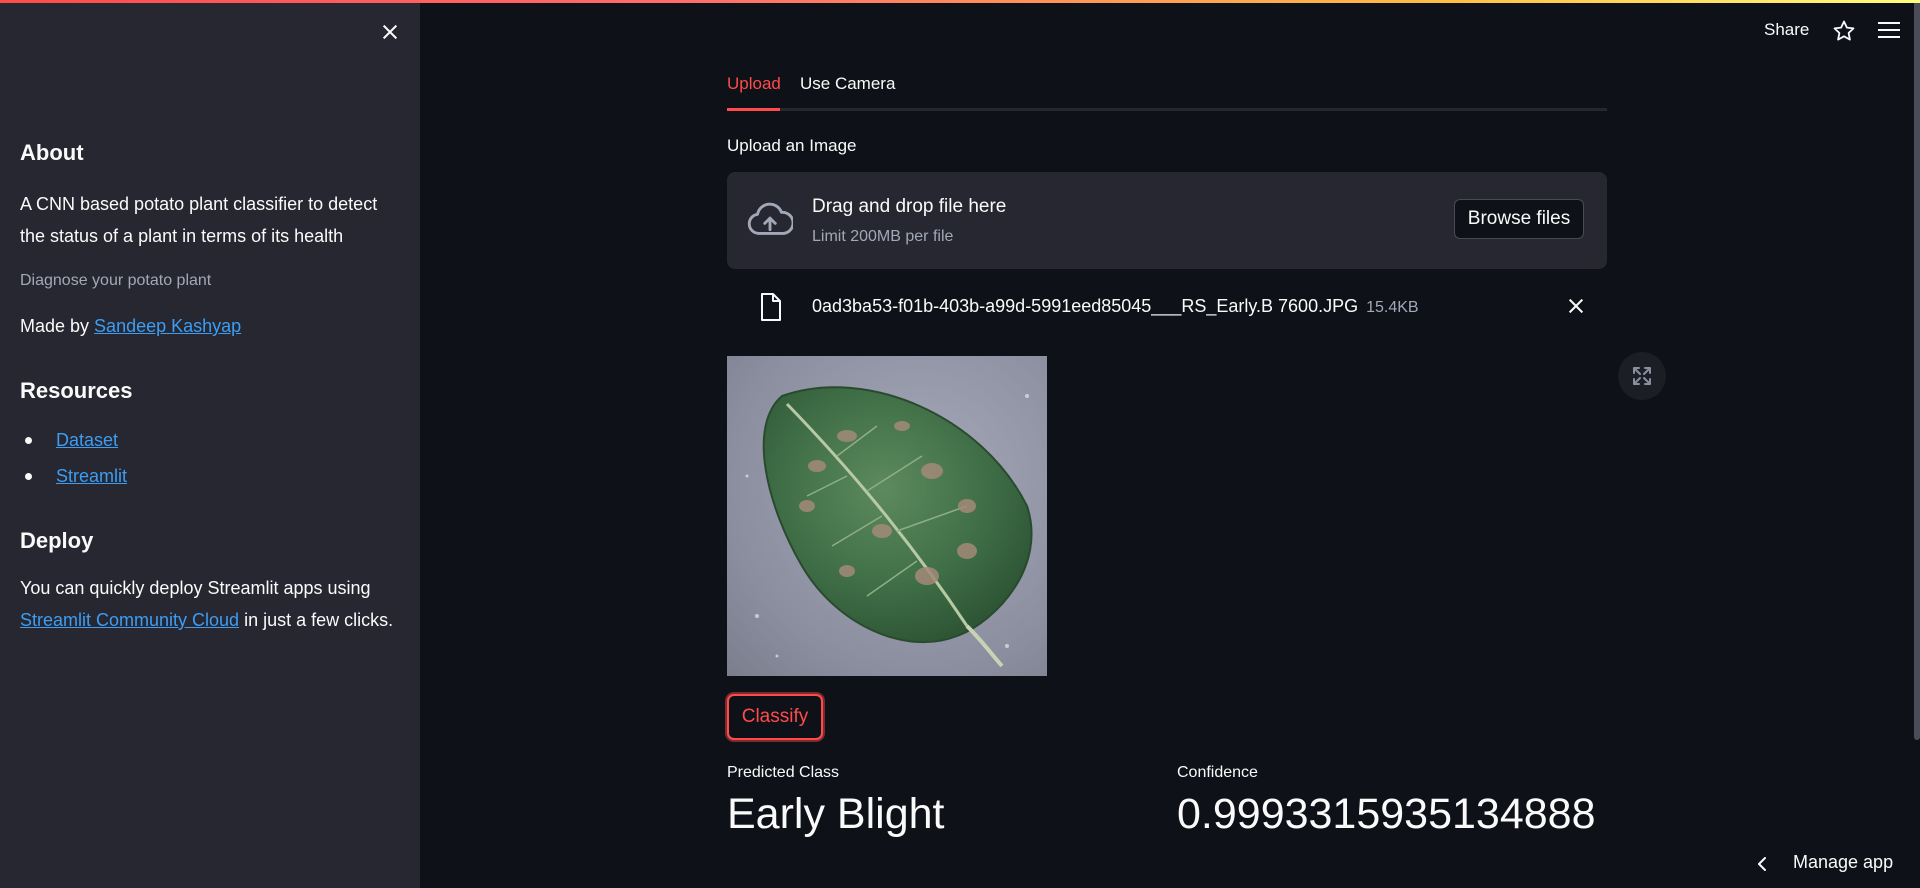 This screenshot has width=1920, height=888. What do you see at coordinates (889, 527) in the screenshot?
I see `leaf-illustration` at bounding box center [889, 527].